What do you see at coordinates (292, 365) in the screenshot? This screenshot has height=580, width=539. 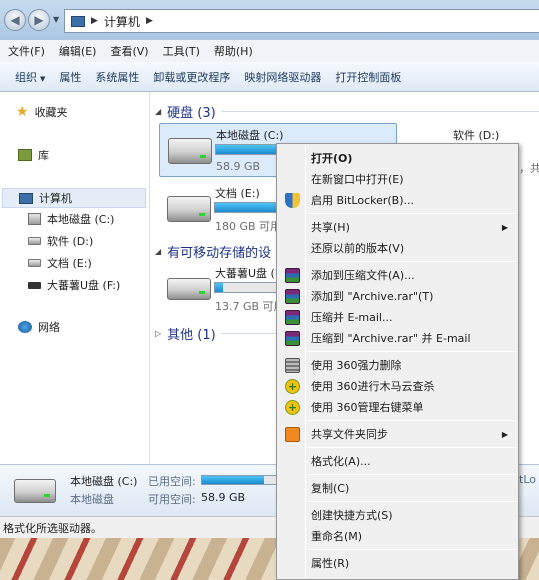 I see `shredder-icon` at bounding box center [292, 365].